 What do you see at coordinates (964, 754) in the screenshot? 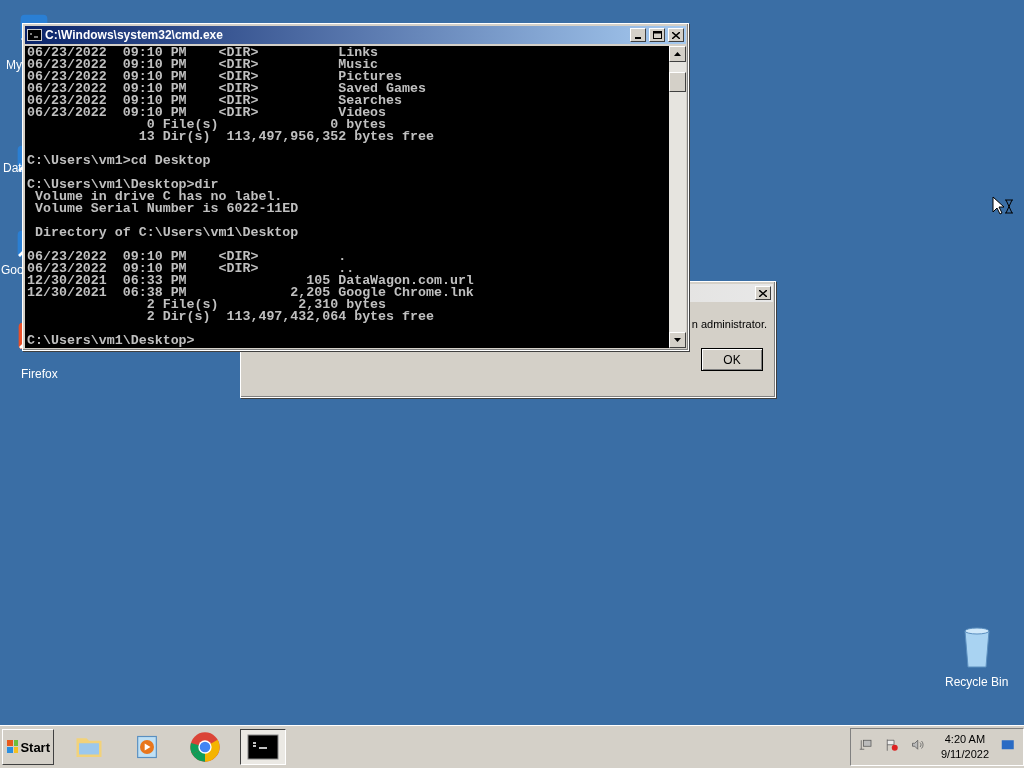
I see `clock-date: 9/11/2022` at bounding box center [964, 754].